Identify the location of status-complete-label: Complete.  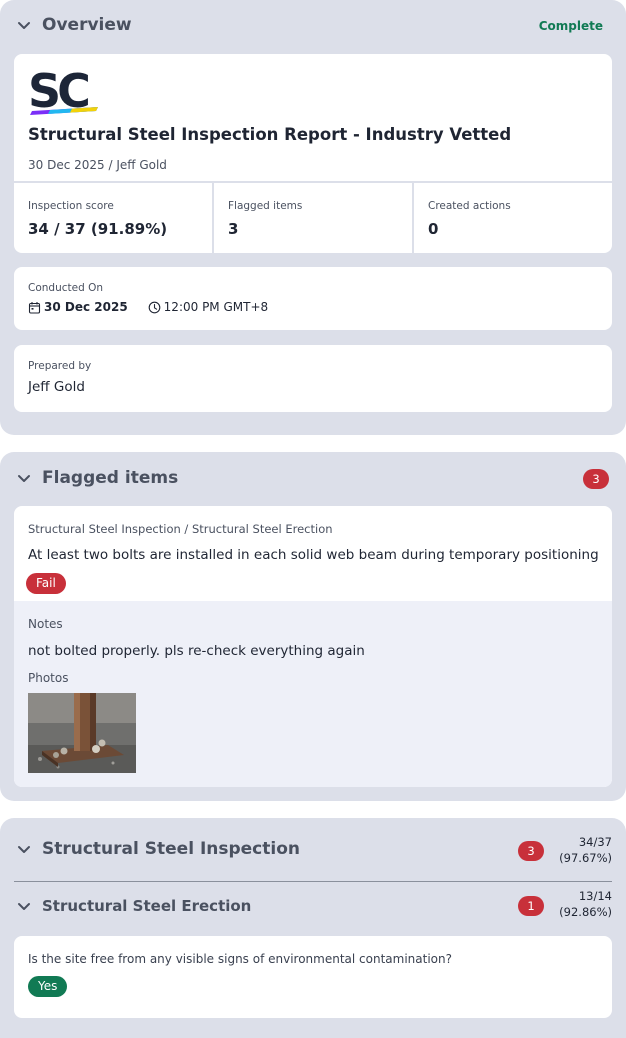
(570, 26).